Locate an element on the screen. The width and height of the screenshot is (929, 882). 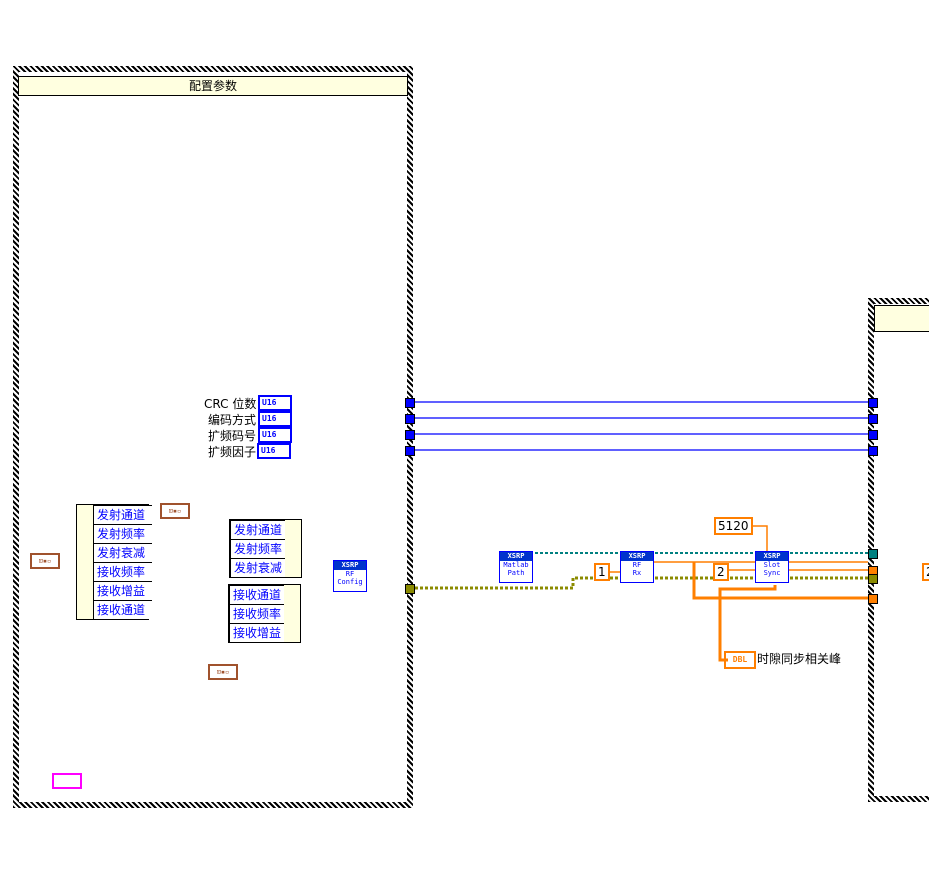
bundle-by-name-rx: 接收通道 接收频率 接收增益 is located at coordinates (264, 613).